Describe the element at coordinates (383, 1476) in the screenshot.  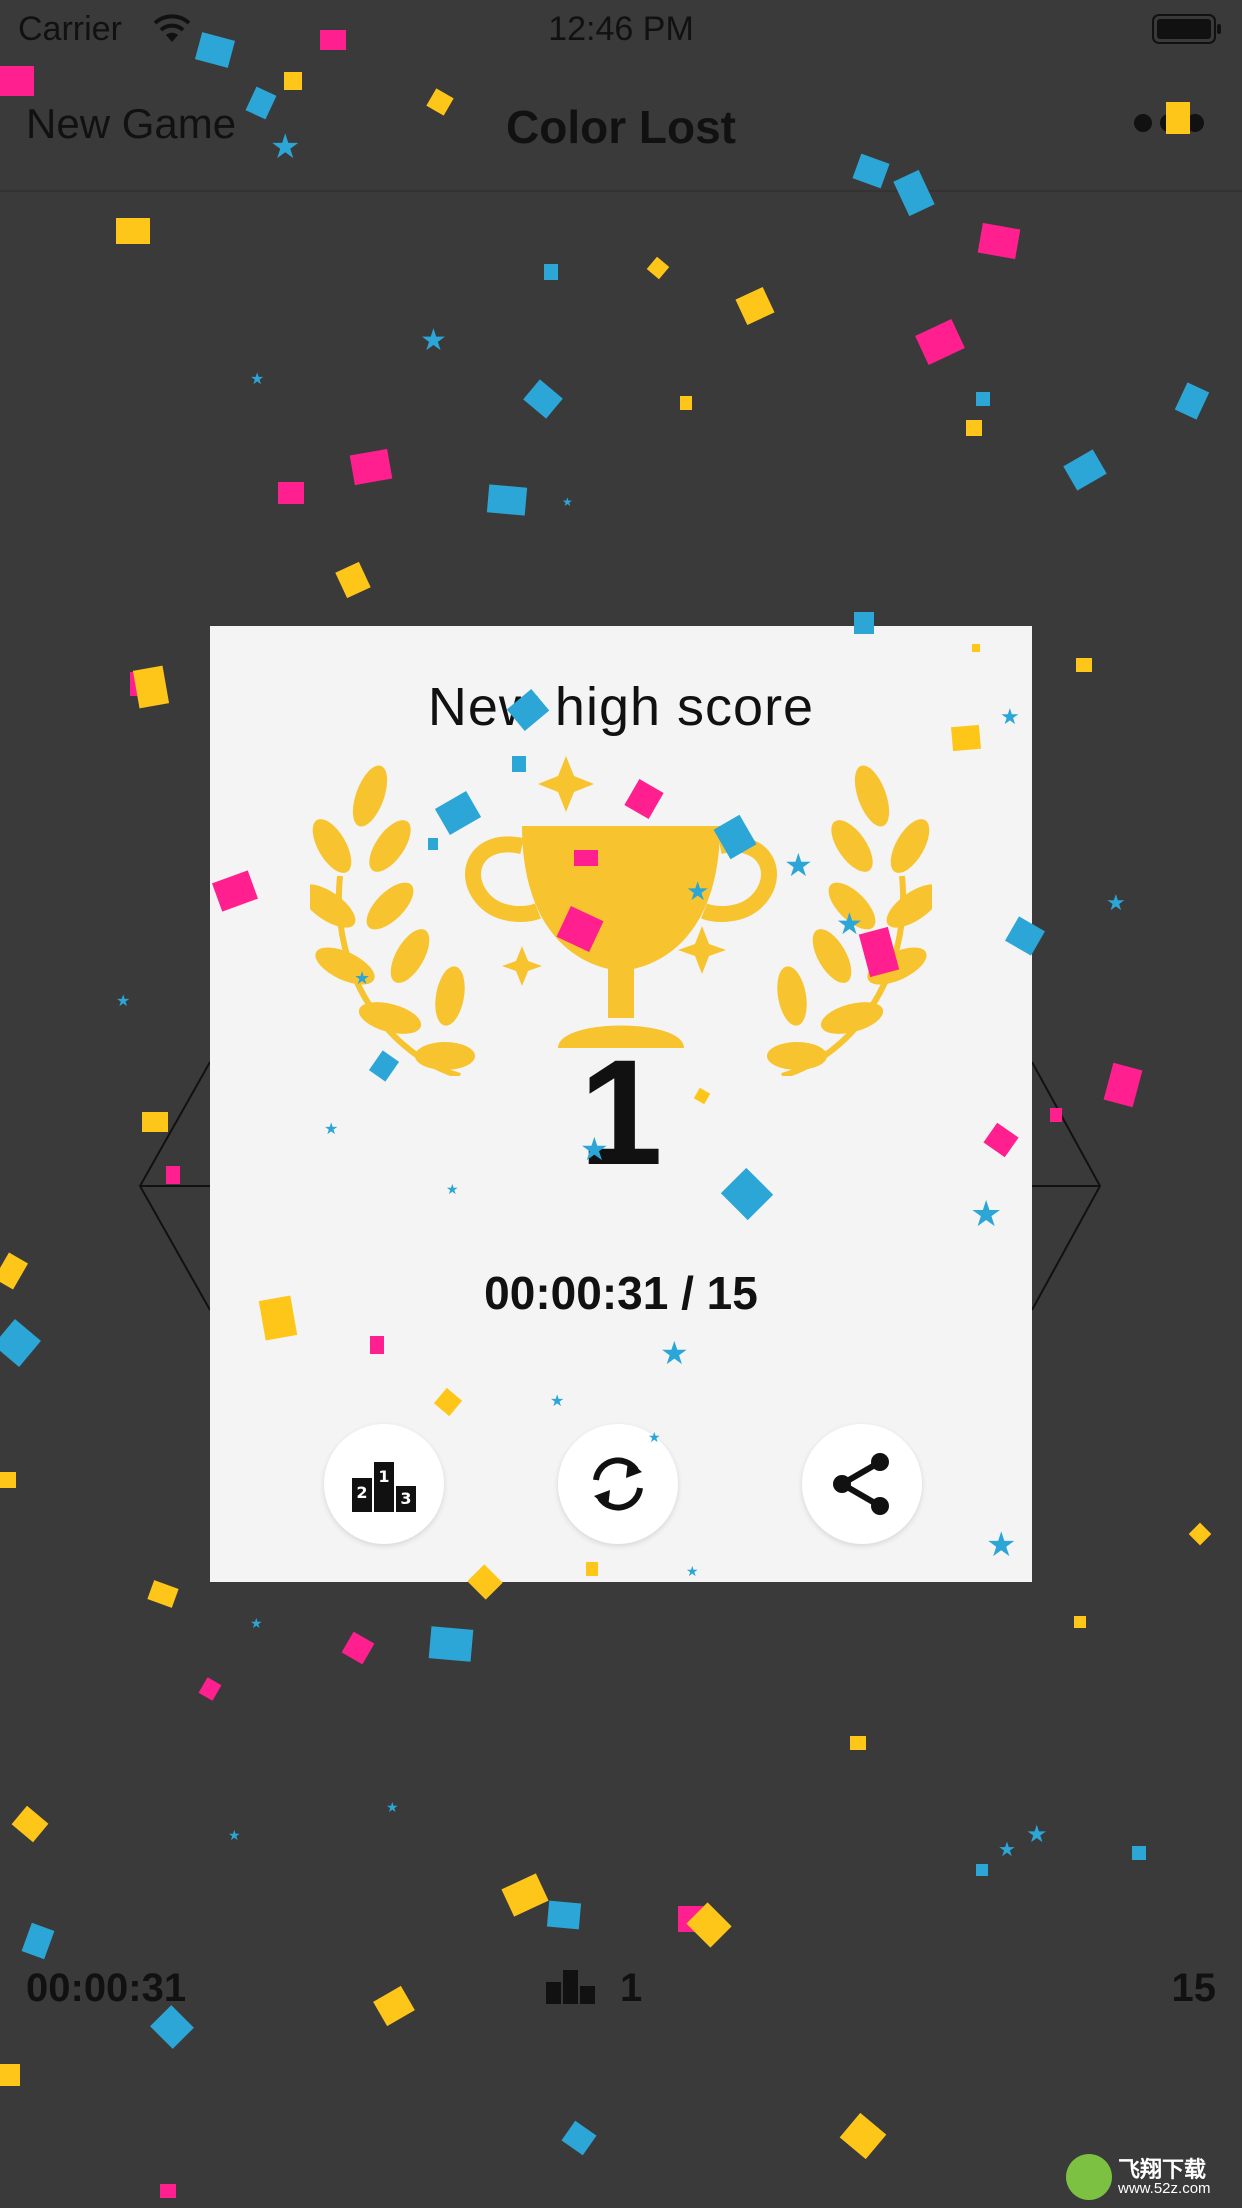
I see `svg-text: 1` at that location.